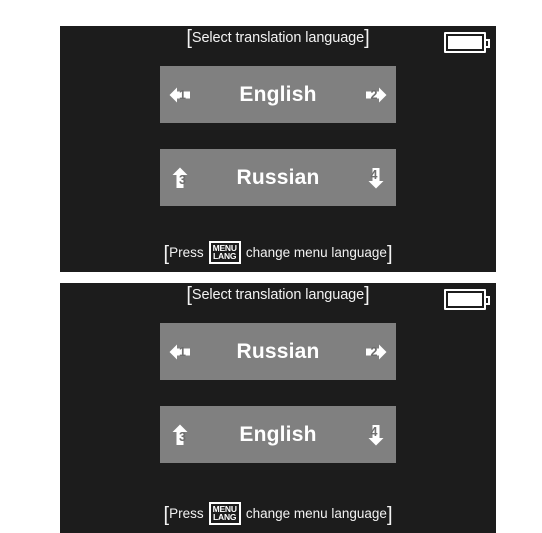  I want to click on language-option-row-1: 1 English 2, so click(278, 94).